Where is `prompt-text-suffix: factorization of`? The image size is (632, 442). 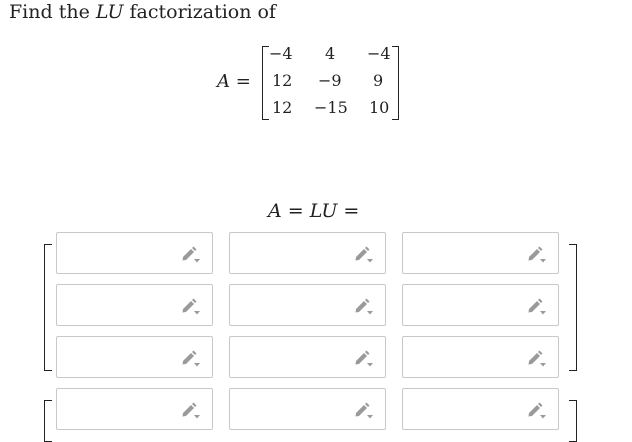
prompt-text-suffix: factorization of is located at coordinates (199, 12).